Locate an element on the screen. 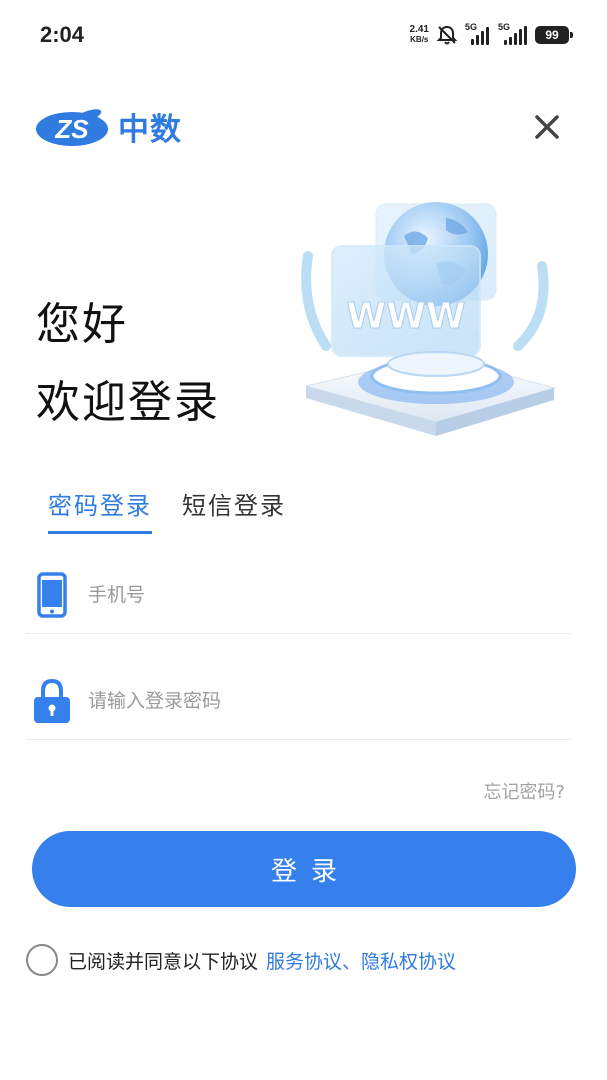 The width and height of the screenshot is (607, 1080). signal-sim1-icon: 5G is located at coordinates (478, 33).